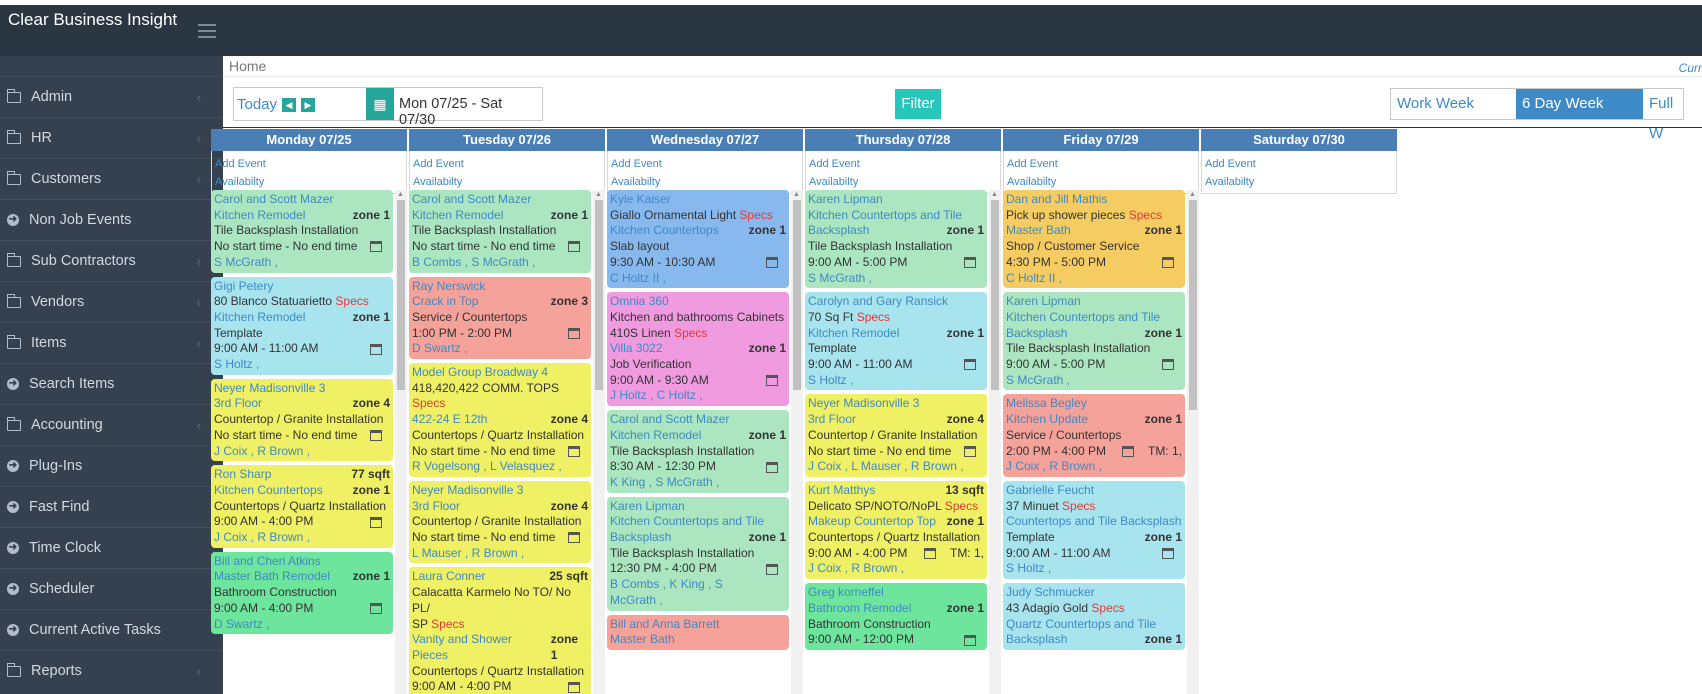 The image size is (1702, 694). What do you see at coordinates (636, 349) in the screenshot?
I see `event-text: Villa 3022` at bounding box center [636, 349].